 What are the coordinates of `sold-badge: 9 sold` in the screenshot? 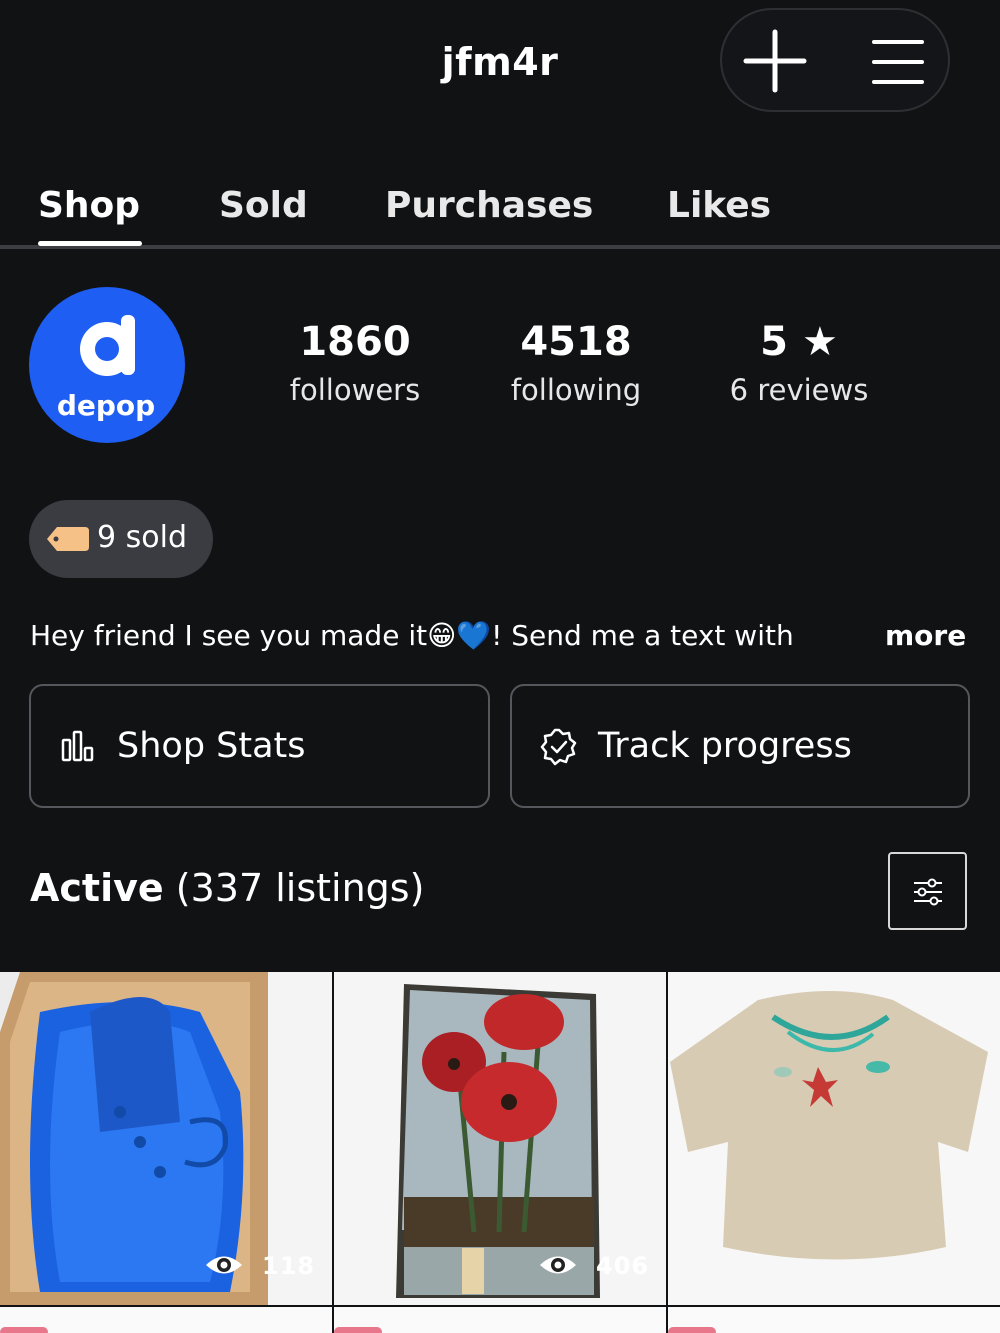 It's located at (121, 539).